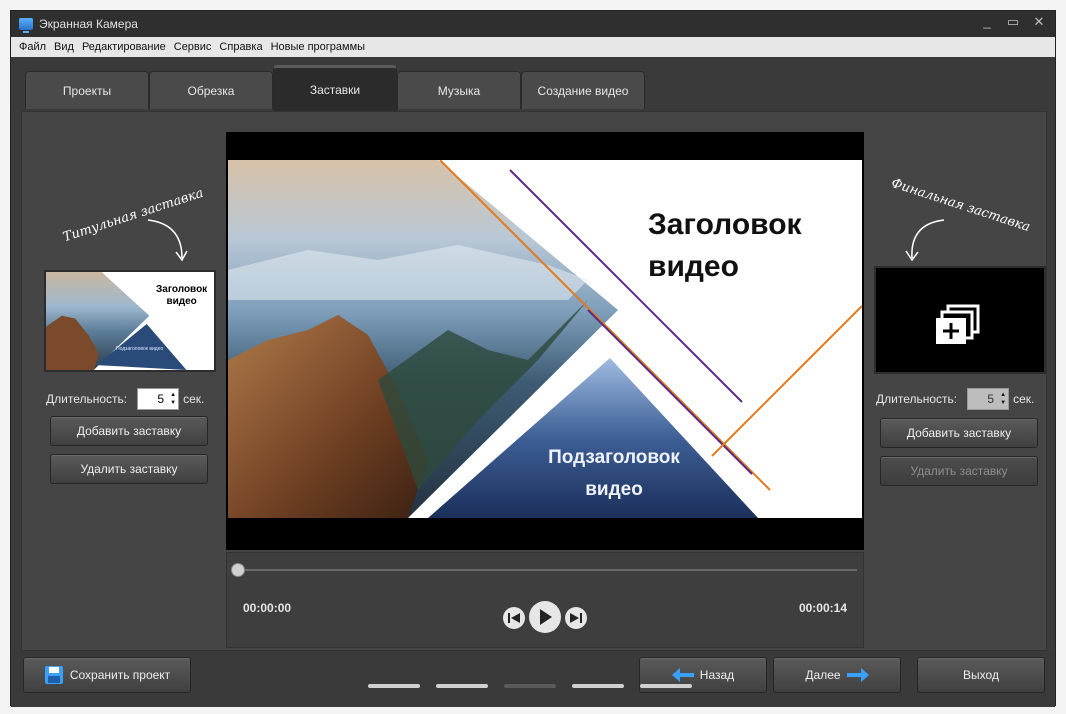  I want to click on next-button: Далее, so click(837, 675).